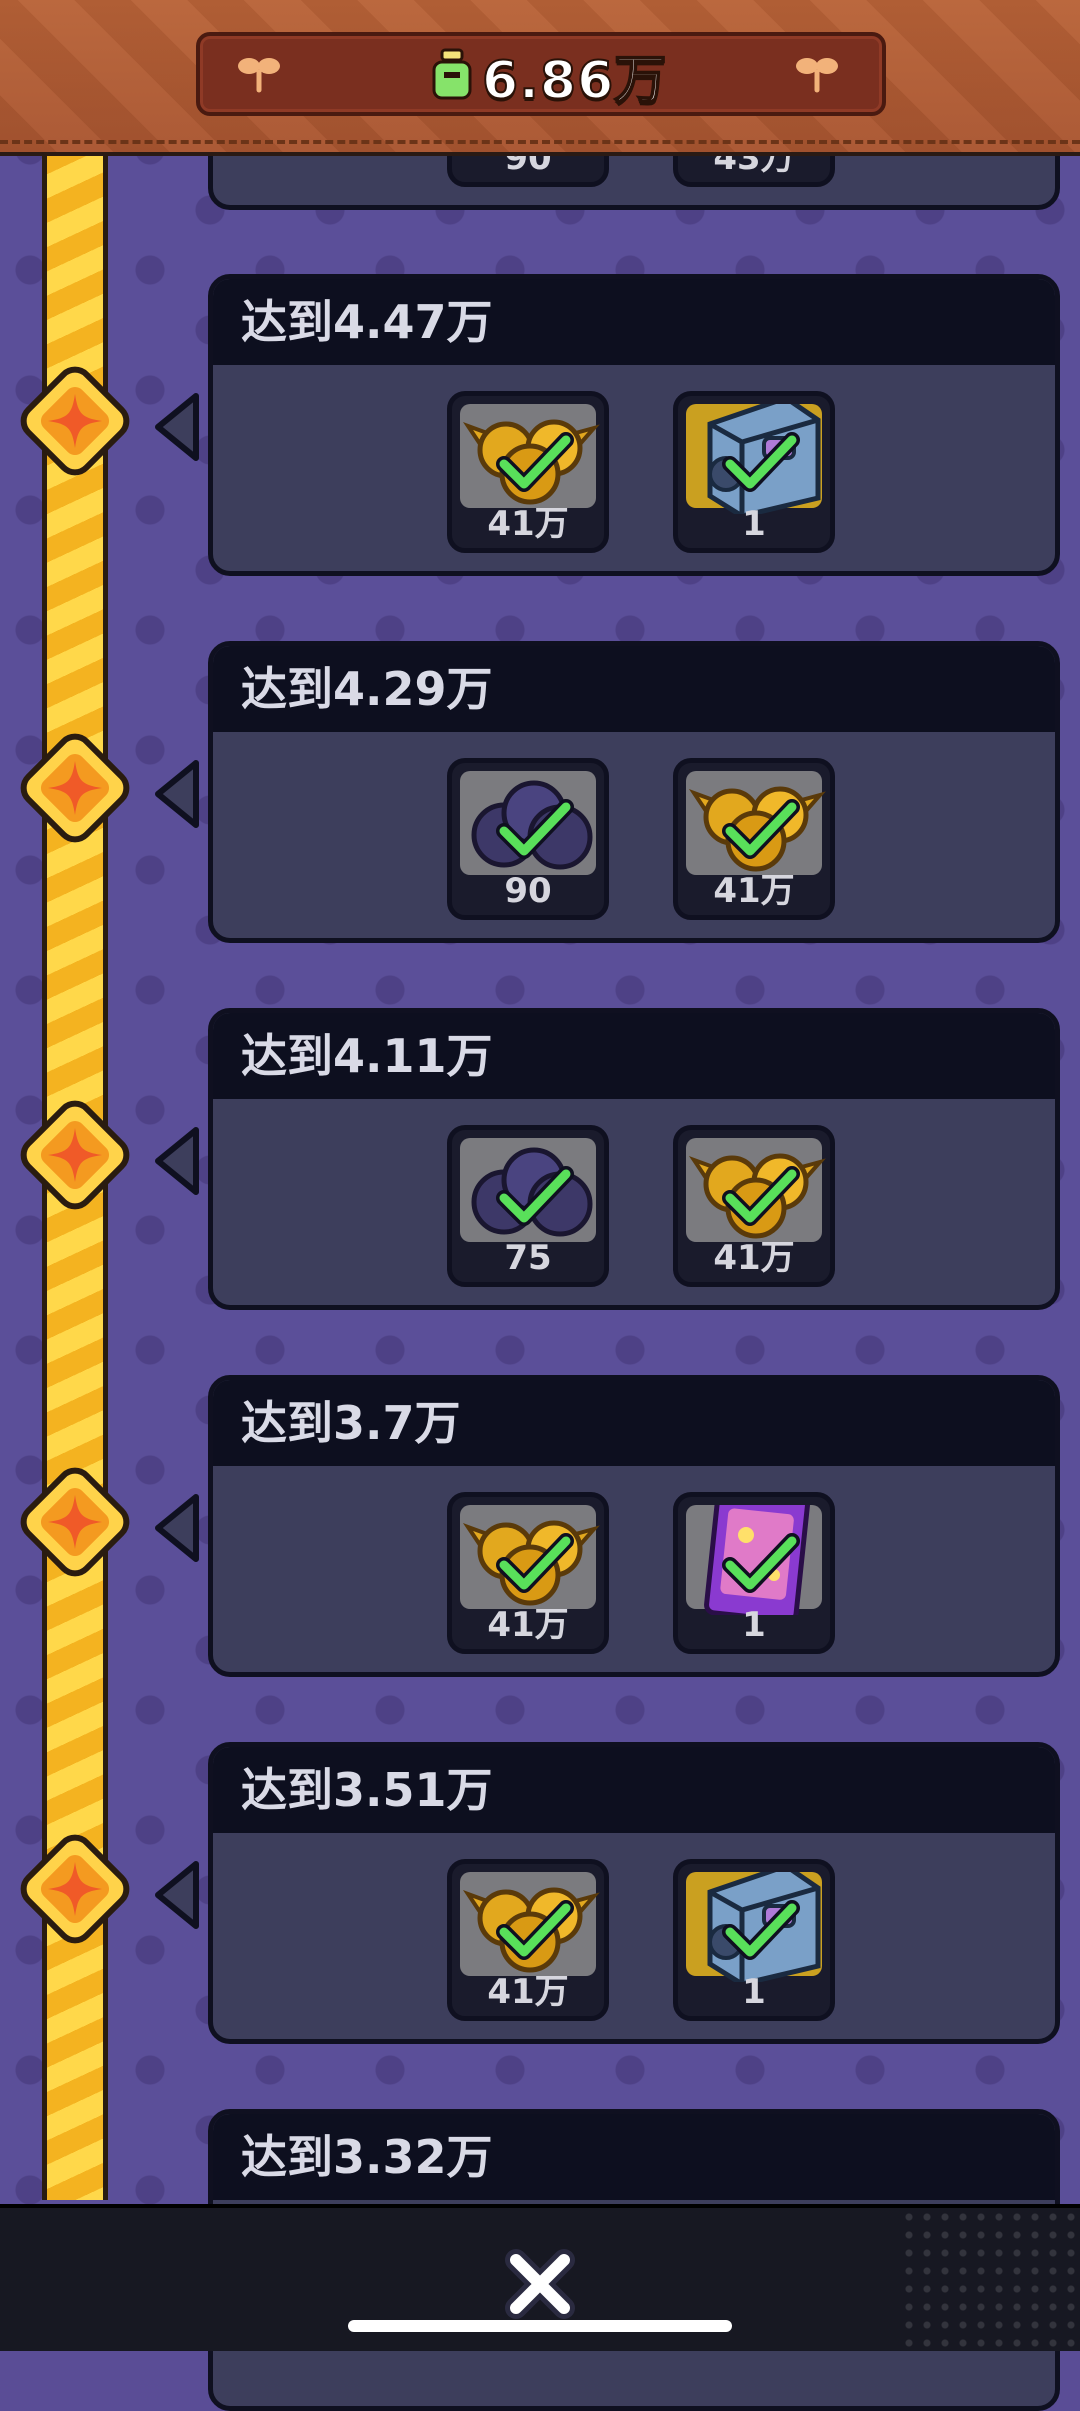 The height and width of the screenshot is (2411, 1080). I want to click on score-value: 6.86万, so click(574, 81).